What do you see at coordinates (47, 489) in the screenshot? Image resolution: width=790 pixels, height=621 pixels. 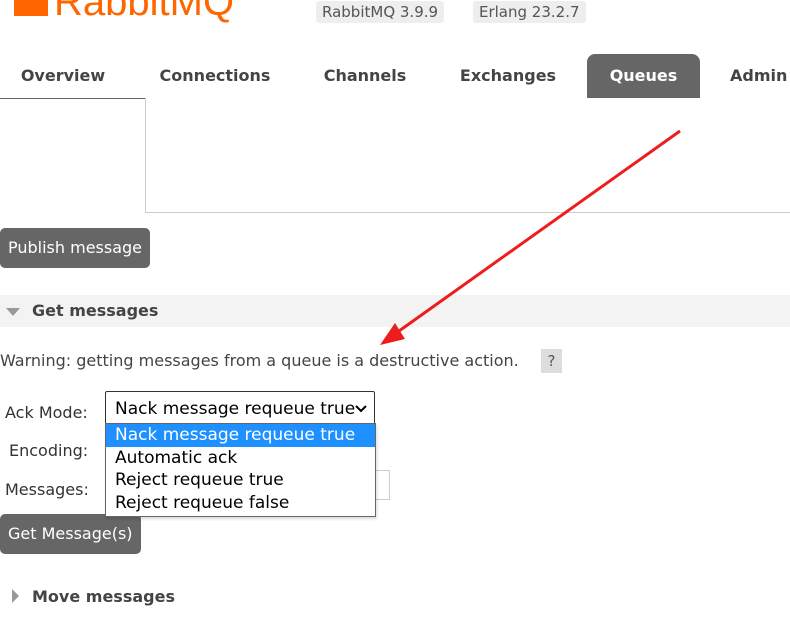 I see `messages-label: Messages:` at bounding box center [47, 489].